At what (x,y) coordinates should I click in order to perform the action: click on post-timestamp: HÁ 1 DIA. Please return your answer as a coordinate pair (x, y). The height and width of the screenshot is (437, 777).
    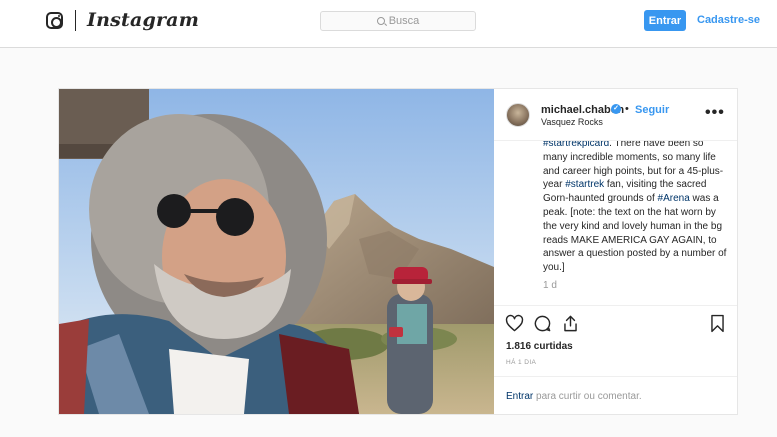
    Looking at the image, I should click on (521, 362).